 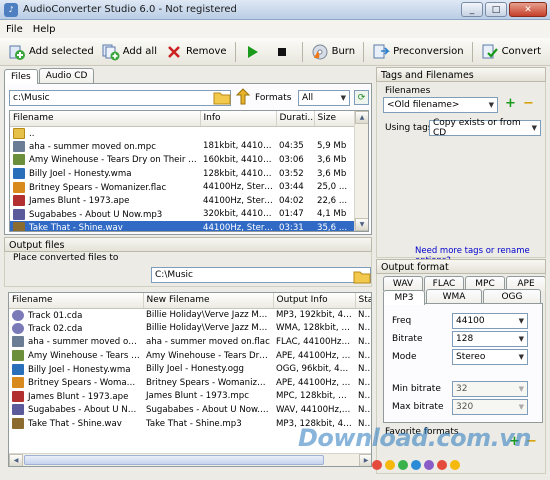 What do you see at coordinates (440, 105) in the screenshot?
I see `filenames-select: <Old filename> ▼` at bounding box center [440, 105].